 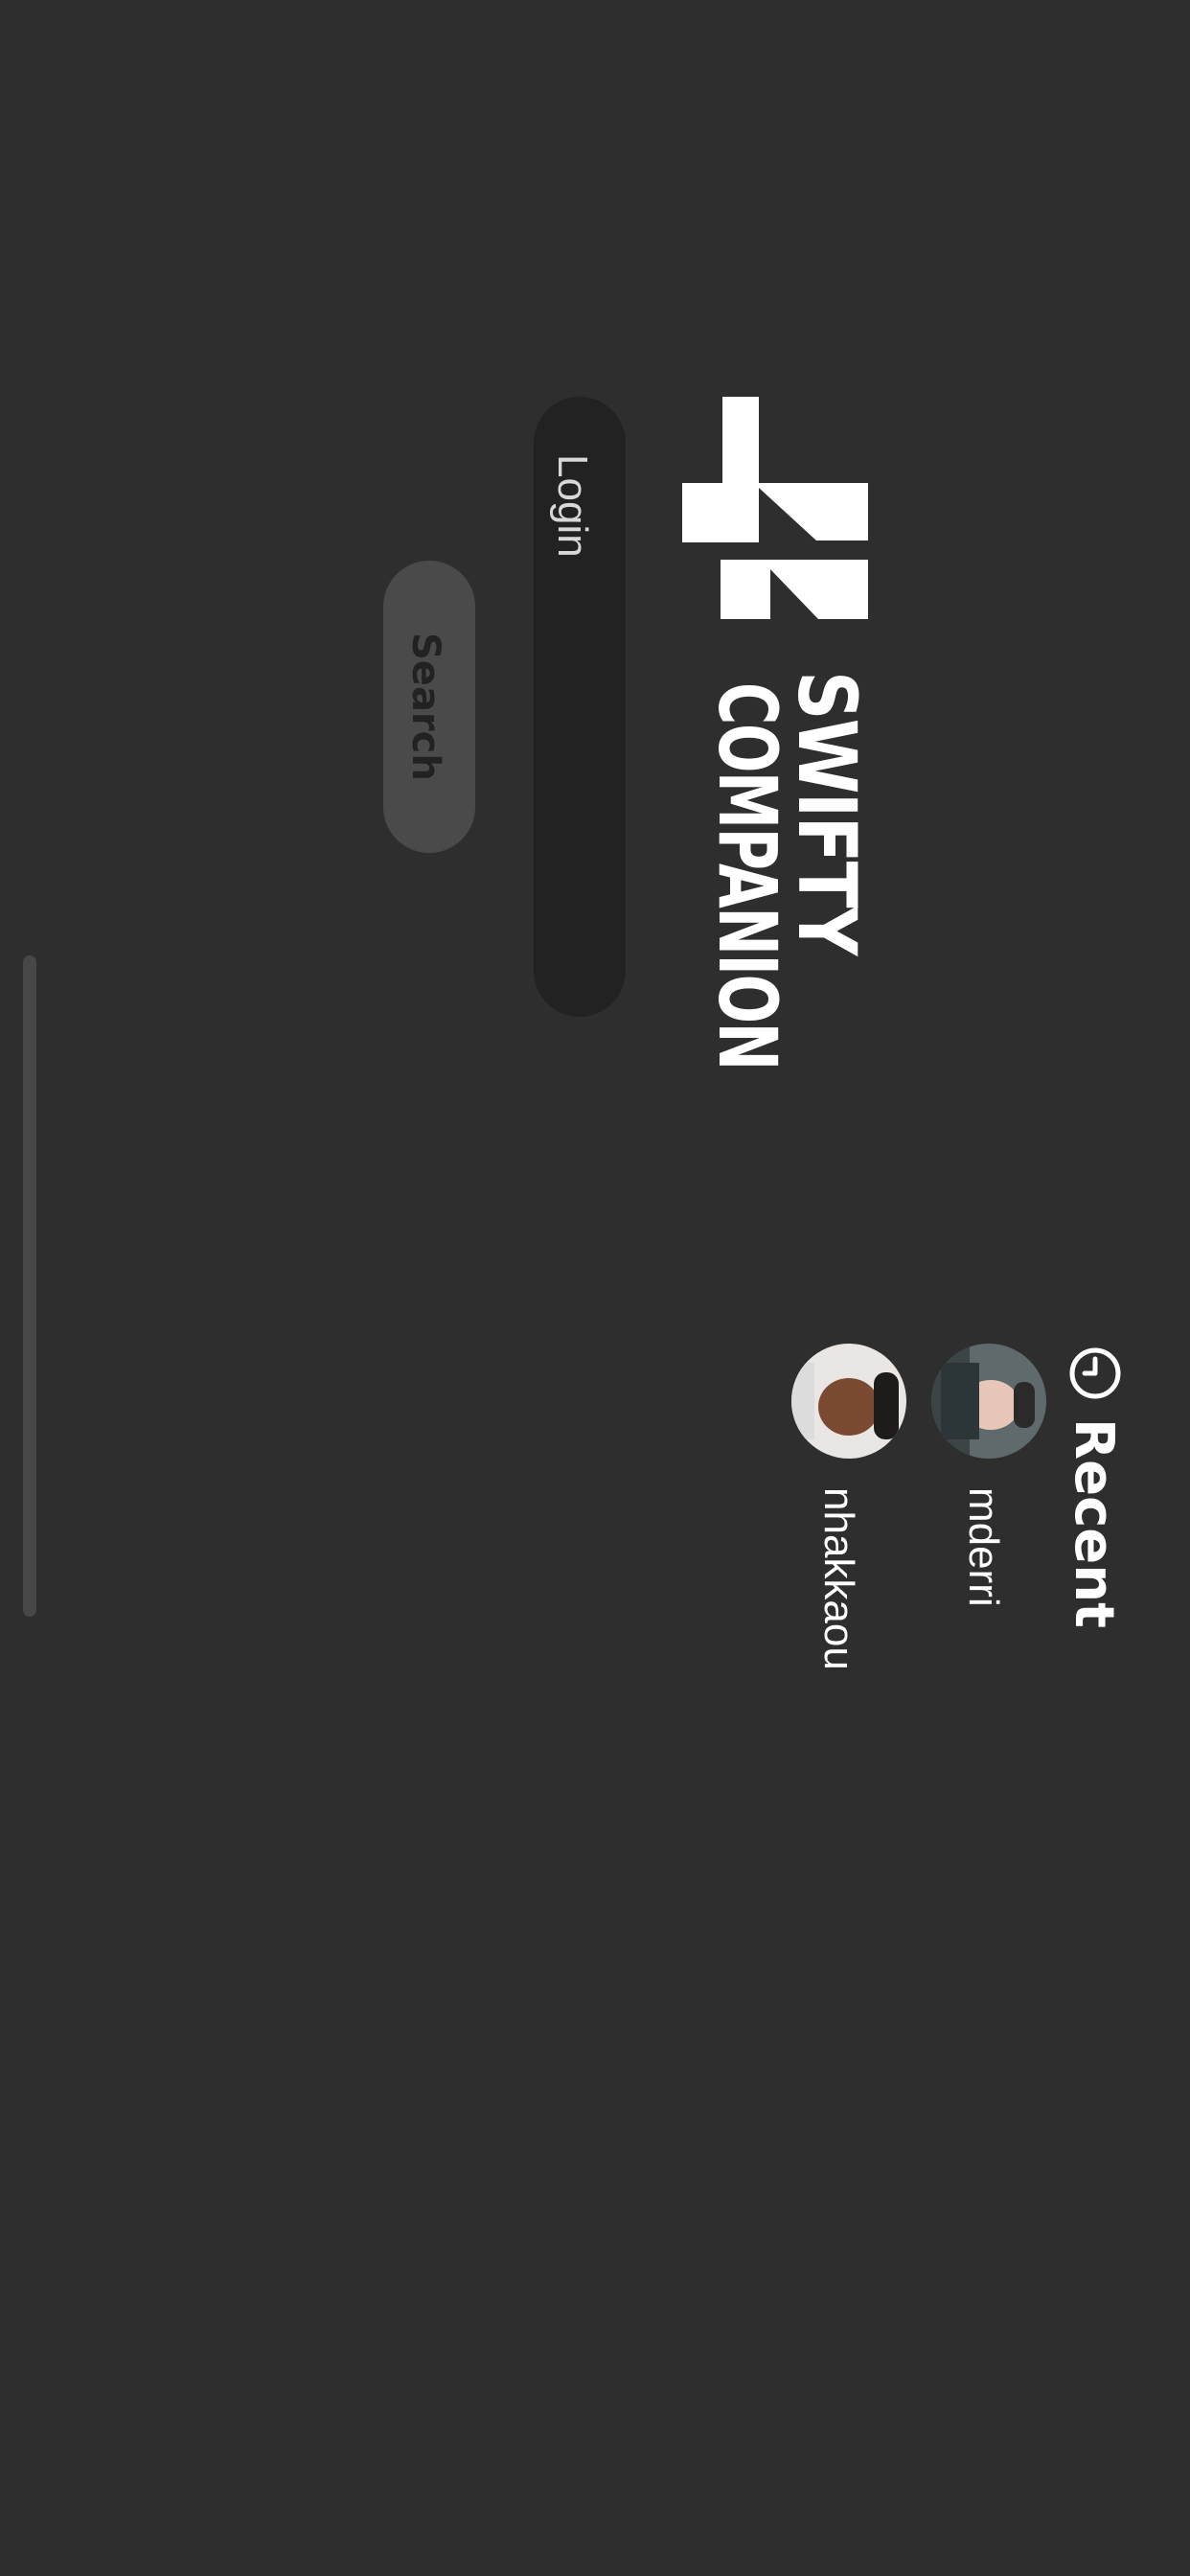 I want to click on login-input-placeholder: Login, so click(x=573, y=506).